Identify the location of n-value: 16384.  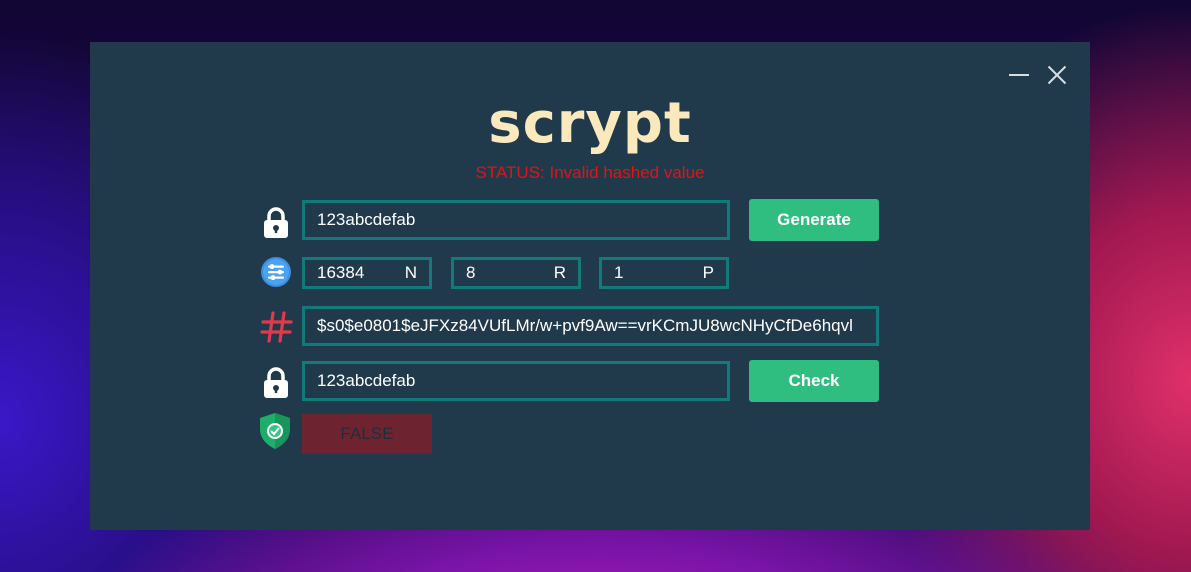
(341, 272).